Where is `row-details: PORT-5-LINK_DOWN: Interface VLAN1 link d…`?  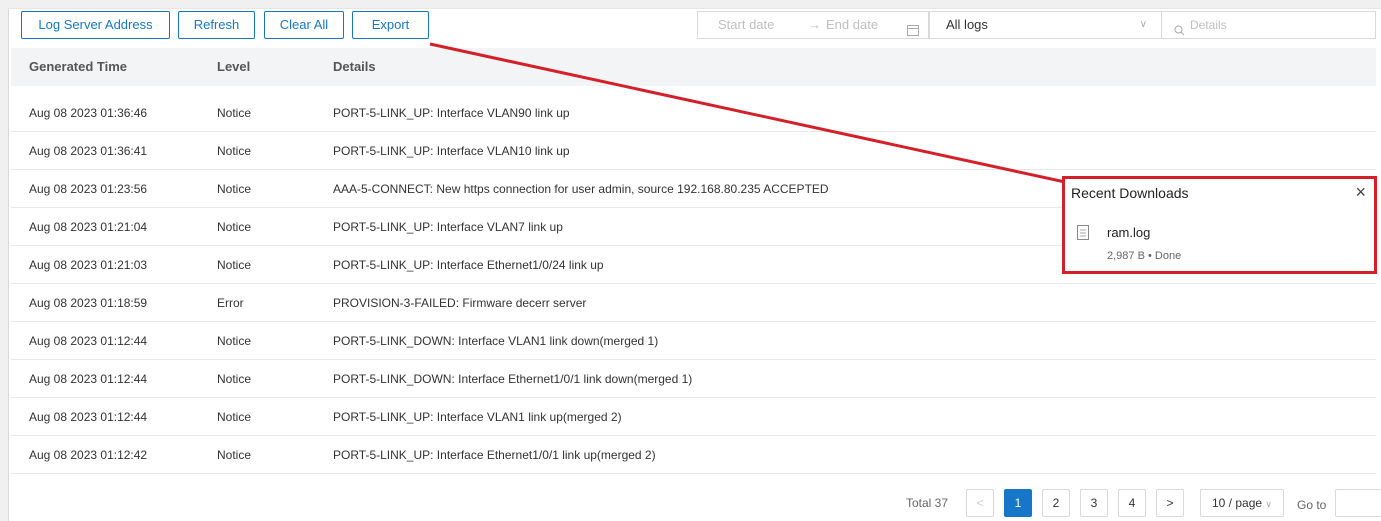 row-details: PORT-5-LINK_DOWN: Interface VLAN1 link d… is located at coordinates (496, 341).